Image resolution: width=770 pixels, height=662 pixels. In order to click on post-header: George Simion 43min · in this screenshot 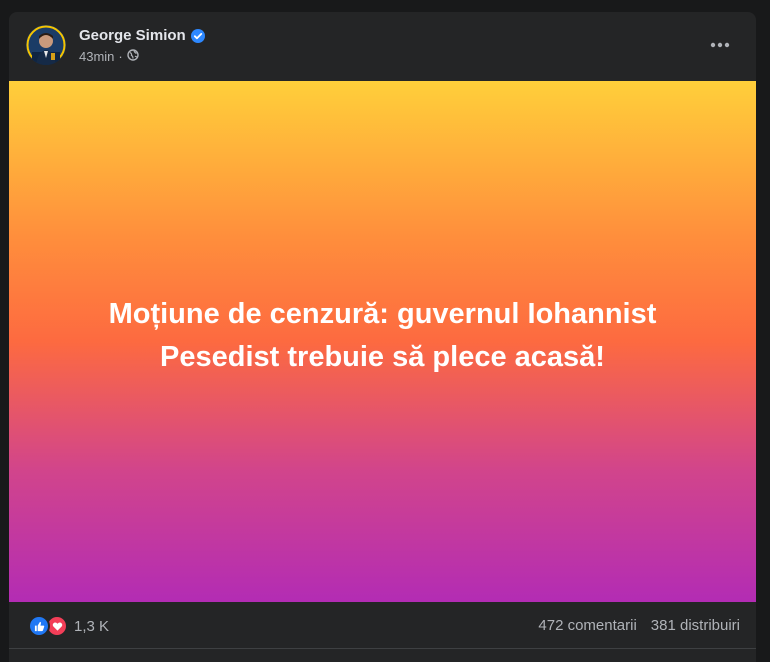, I will do `click(382, 46)`.